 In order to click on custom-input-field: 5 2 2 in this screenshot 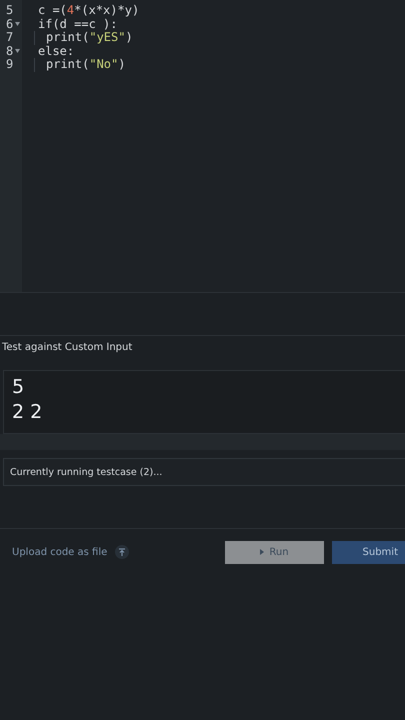, I will do `click(204, 402)`.